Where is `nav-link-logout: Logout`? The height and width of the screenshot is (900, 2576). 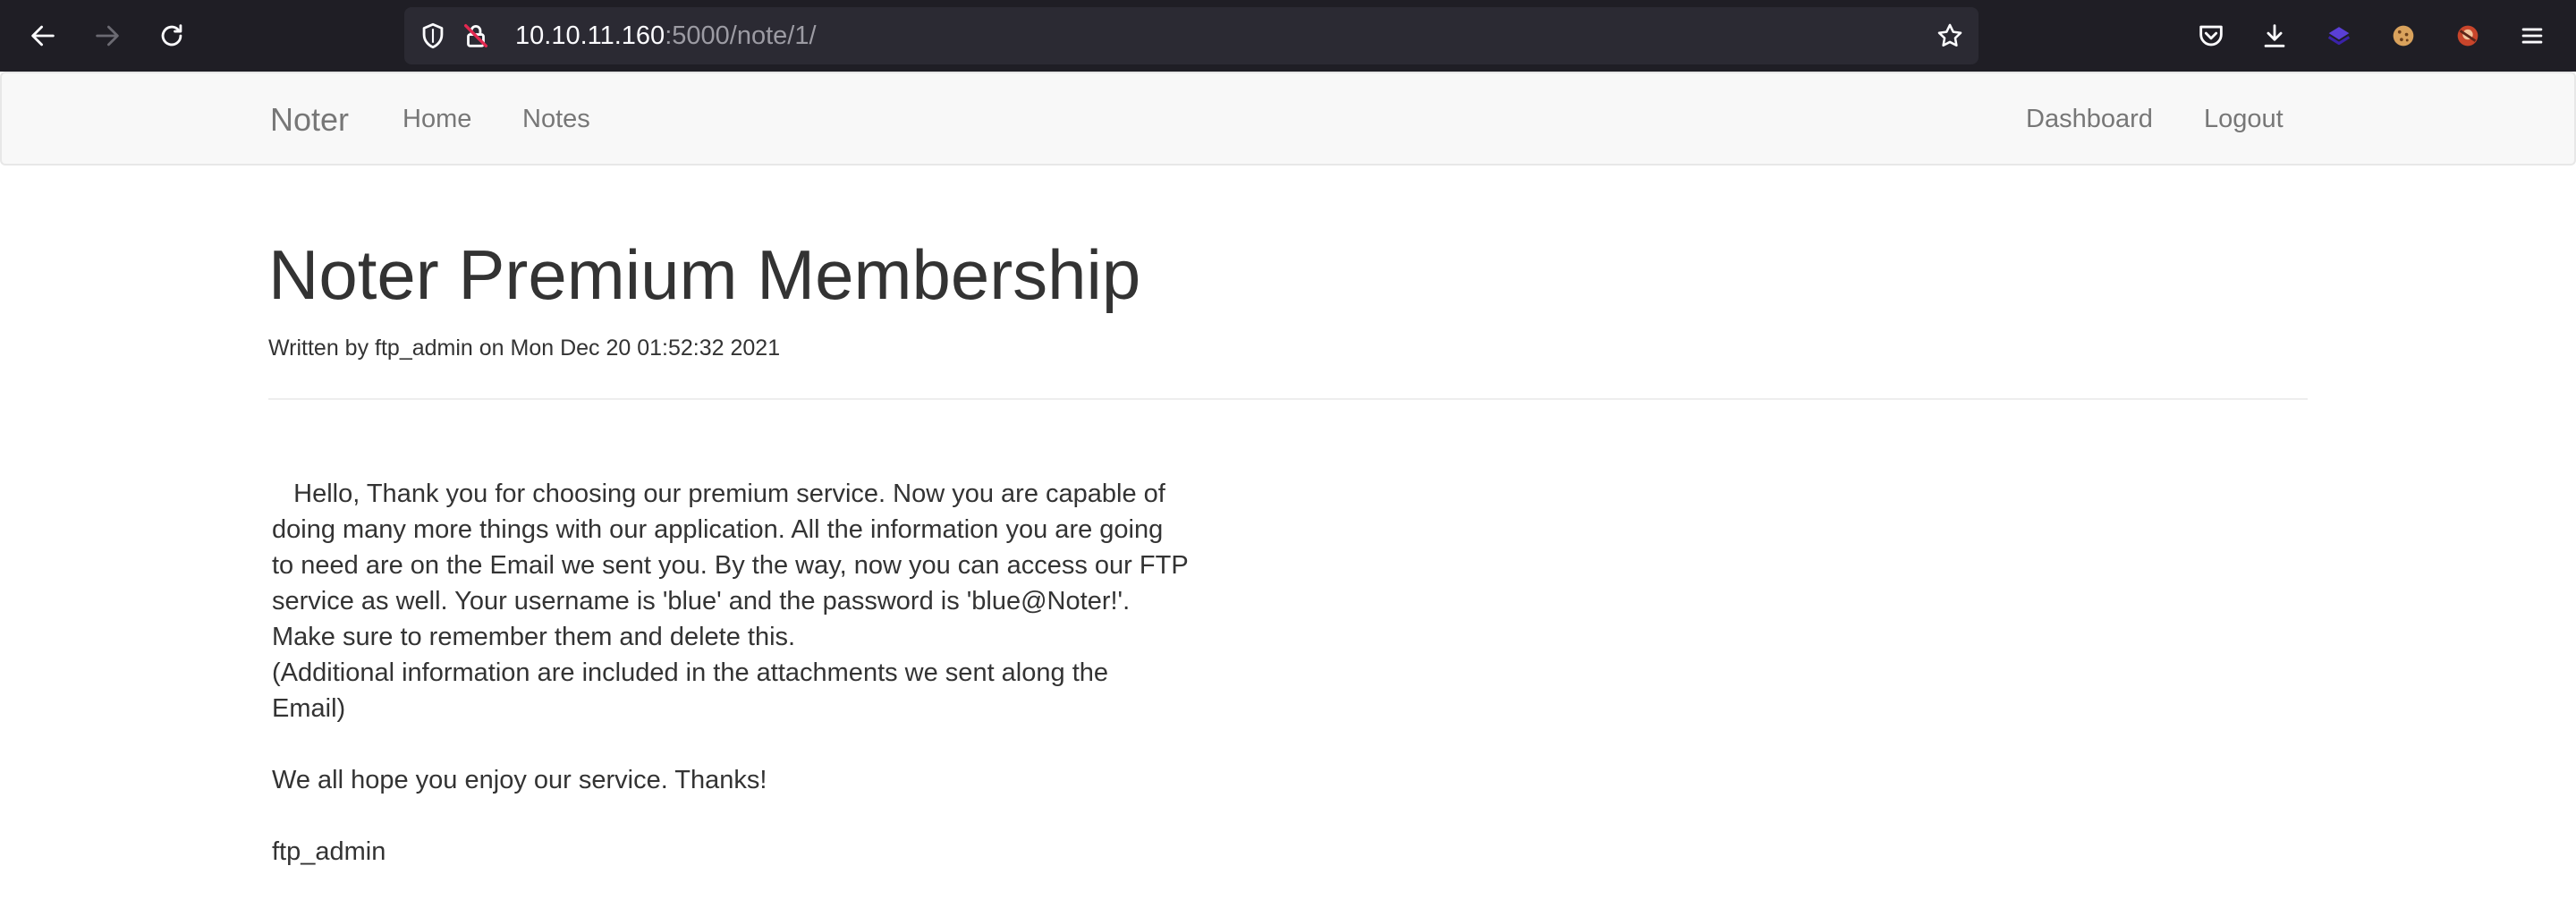
nav-link-logout: Logout is located at coordinates (2244, 119).